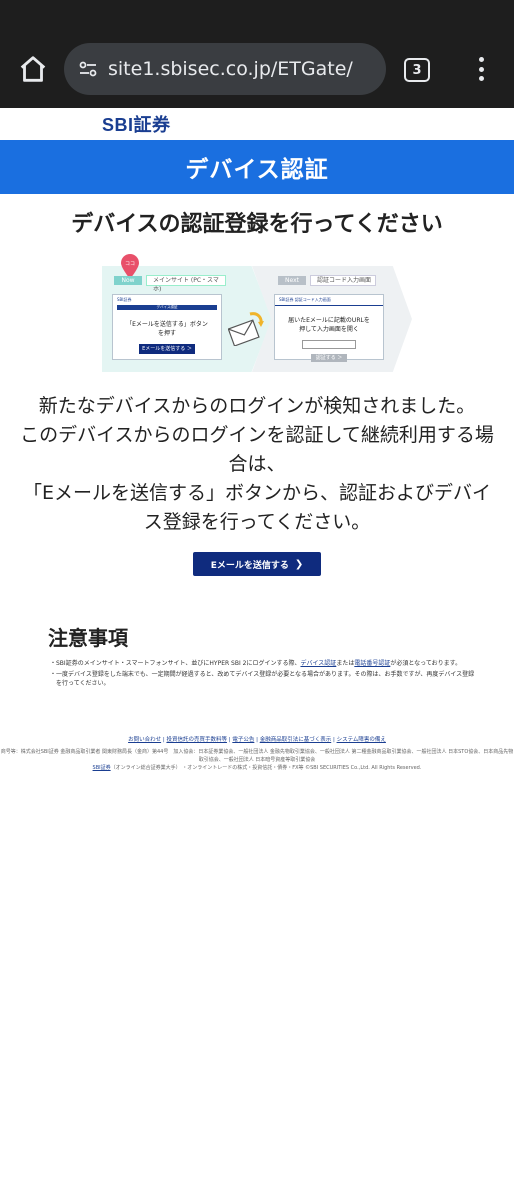 The image size is (514, 1200). Describe the element at coordinates (196, 740) in the screenshot. I see `footer-link-fees: 投資信託の売買手数料等` at that location.